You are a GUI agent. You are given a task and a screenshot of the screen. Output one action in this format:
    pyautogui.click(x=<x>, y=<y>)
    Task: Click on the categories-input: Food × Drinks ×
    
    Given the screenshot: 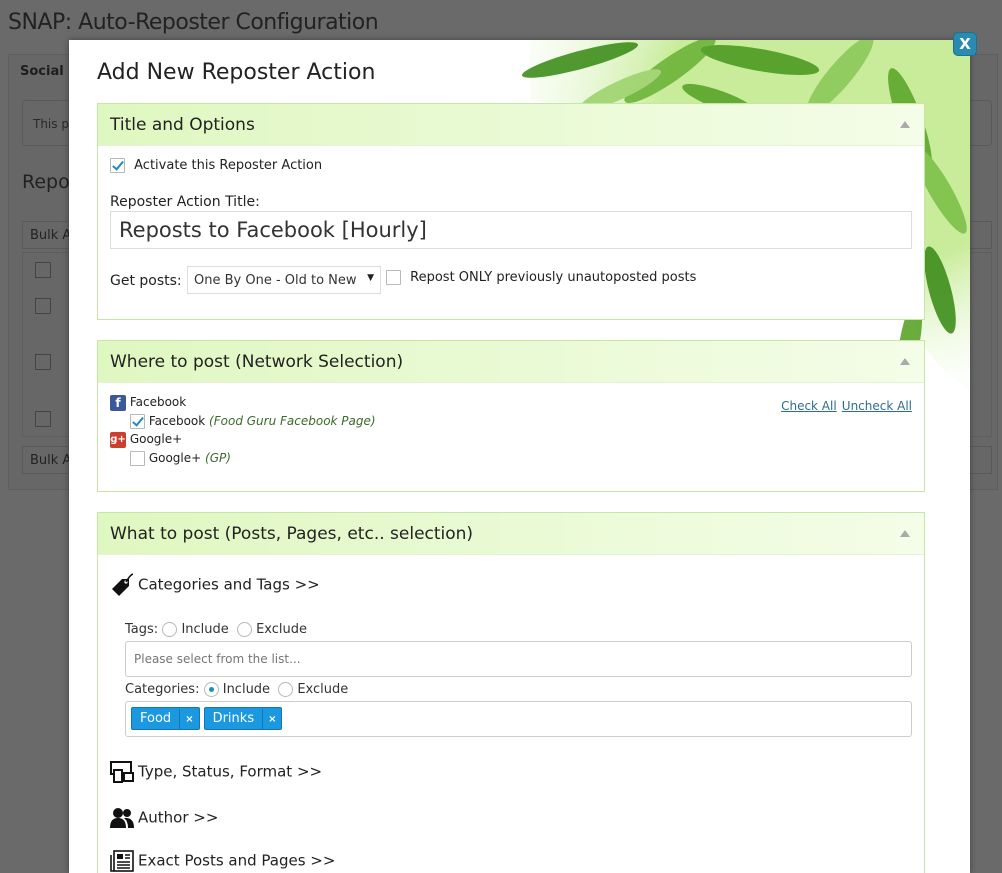 What is the action you would take?
    pyautogui.click(x=518, y=719)
    